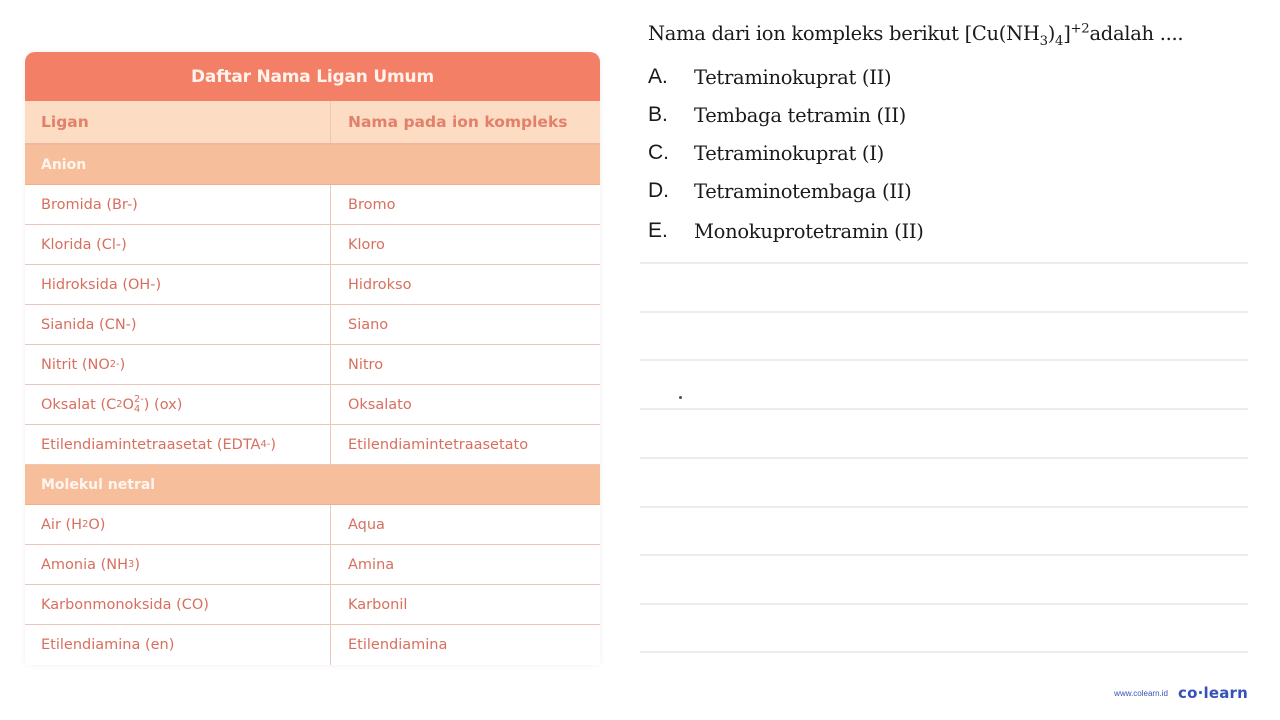 This screenshot has width=1280, height=720. What do you see at coordinates (312, 76) in the screenshot?
I see `table-title: Daftar Nama Ligan Umum` at bounding box center [312, 76].